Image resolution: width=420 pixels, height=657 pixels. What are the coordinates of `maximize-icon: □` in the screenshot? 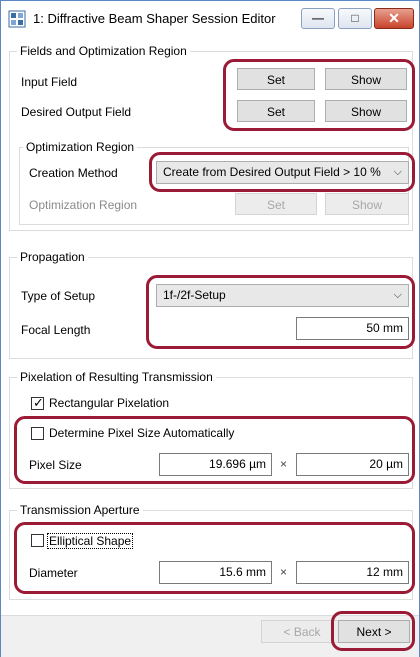 It's located at (355, 18).